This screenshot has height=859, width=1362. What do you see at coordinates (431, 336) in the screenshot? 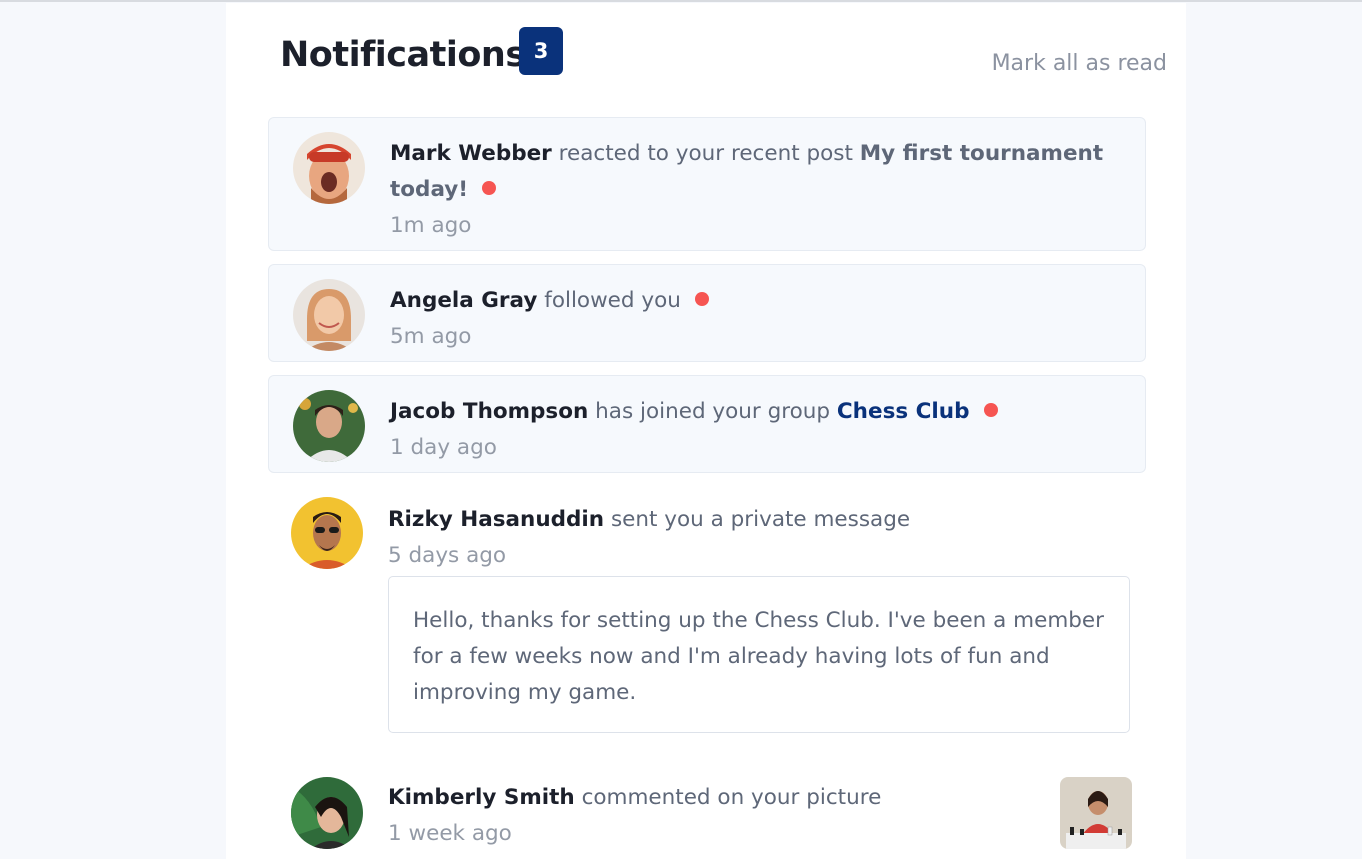
I see `notification-time: 5m ago` at bounding box center [431, 336].